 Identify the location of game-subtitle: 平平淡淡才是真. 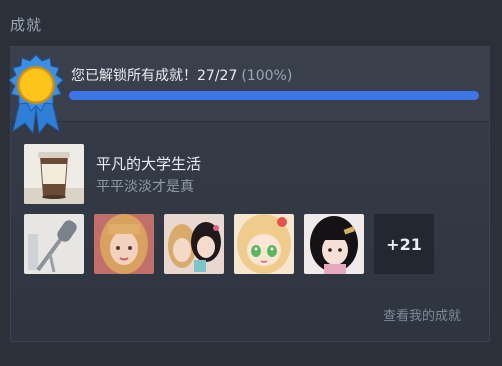
(145, 187).